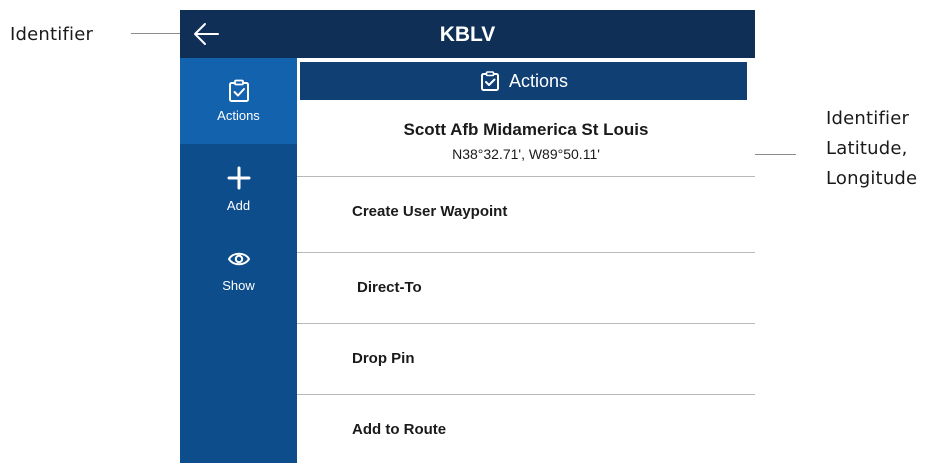 The height and width of the screenshot is (466, 946). I want to click on annotation-right-line-3: Longitude, so click(872, 178).